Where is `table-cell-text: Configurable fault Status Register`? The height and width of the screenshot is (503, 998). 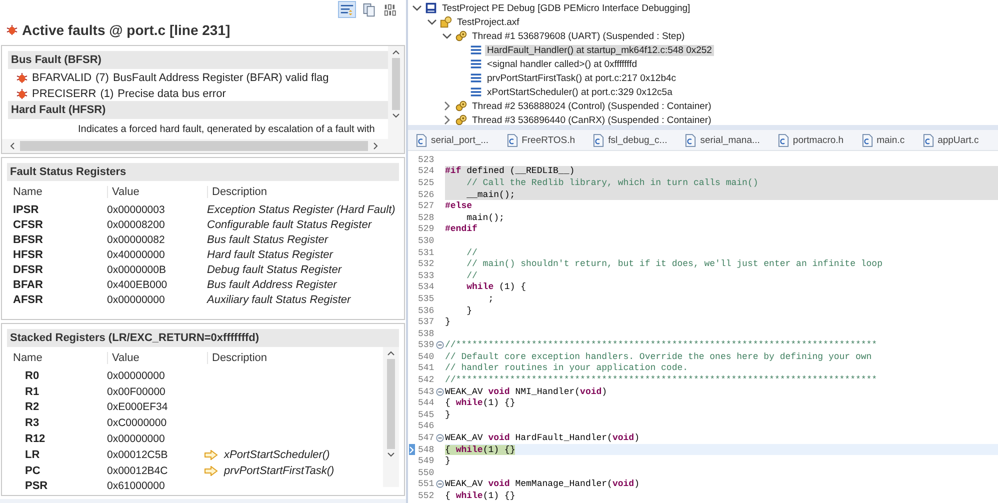 table-cell-text: Configurable fault Status Register is located at coordinates (289, 224).